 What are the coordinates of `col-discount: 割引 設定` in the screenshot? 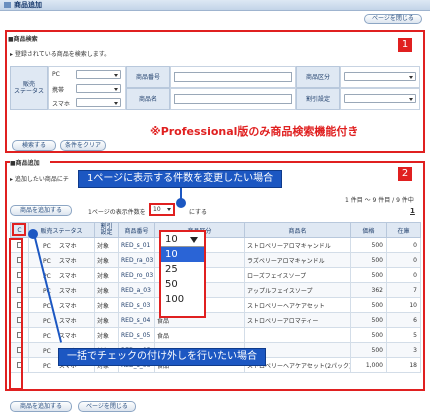 It's located at (106, 230).